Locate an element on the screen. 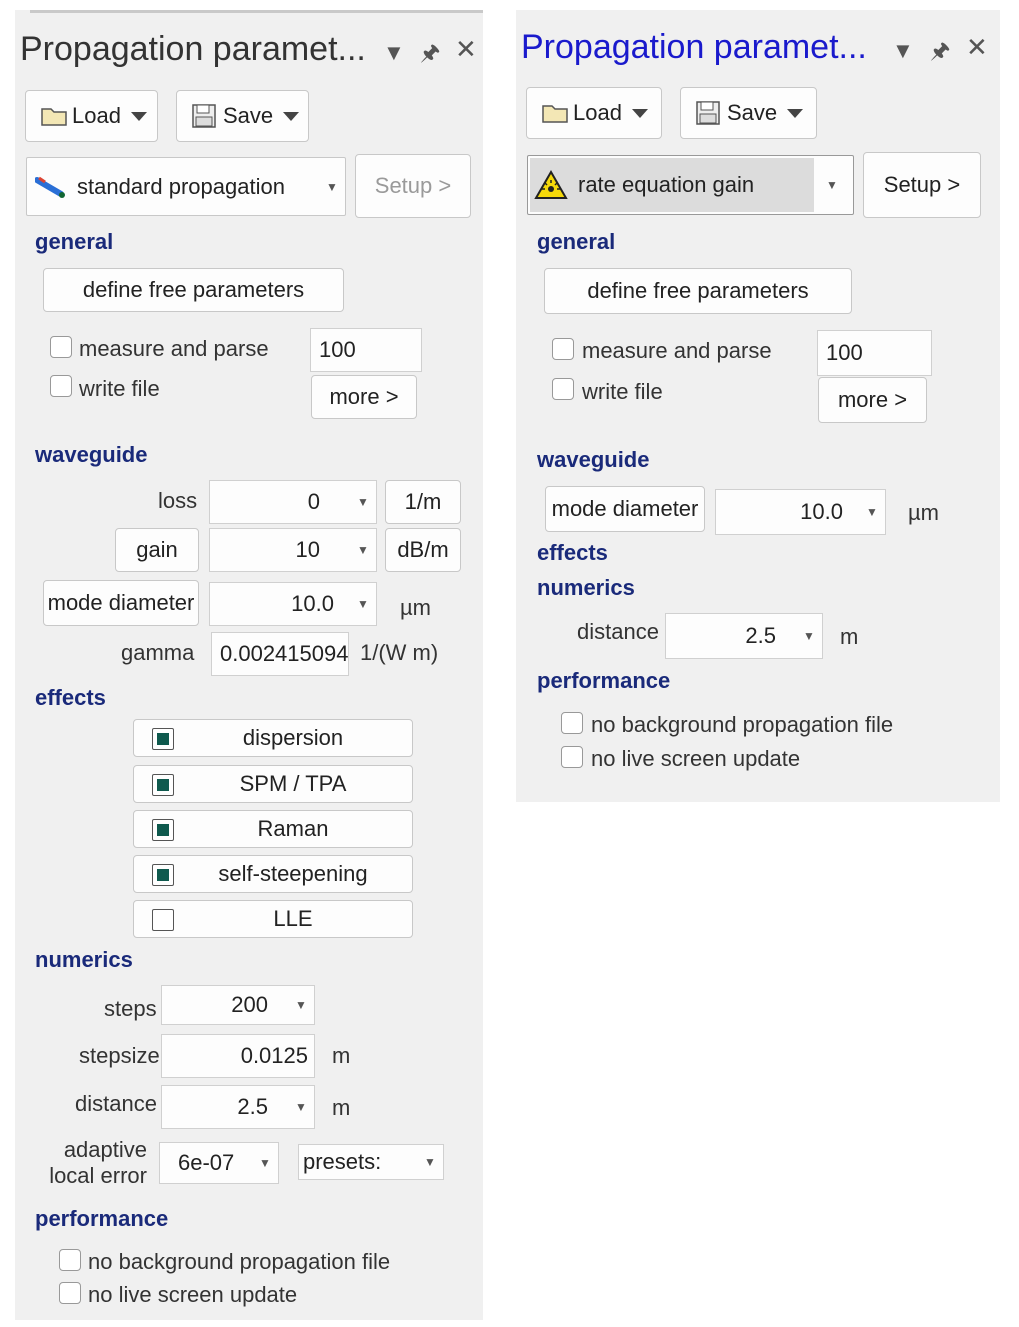  load-label: Load is located at coordinates (597, 112).